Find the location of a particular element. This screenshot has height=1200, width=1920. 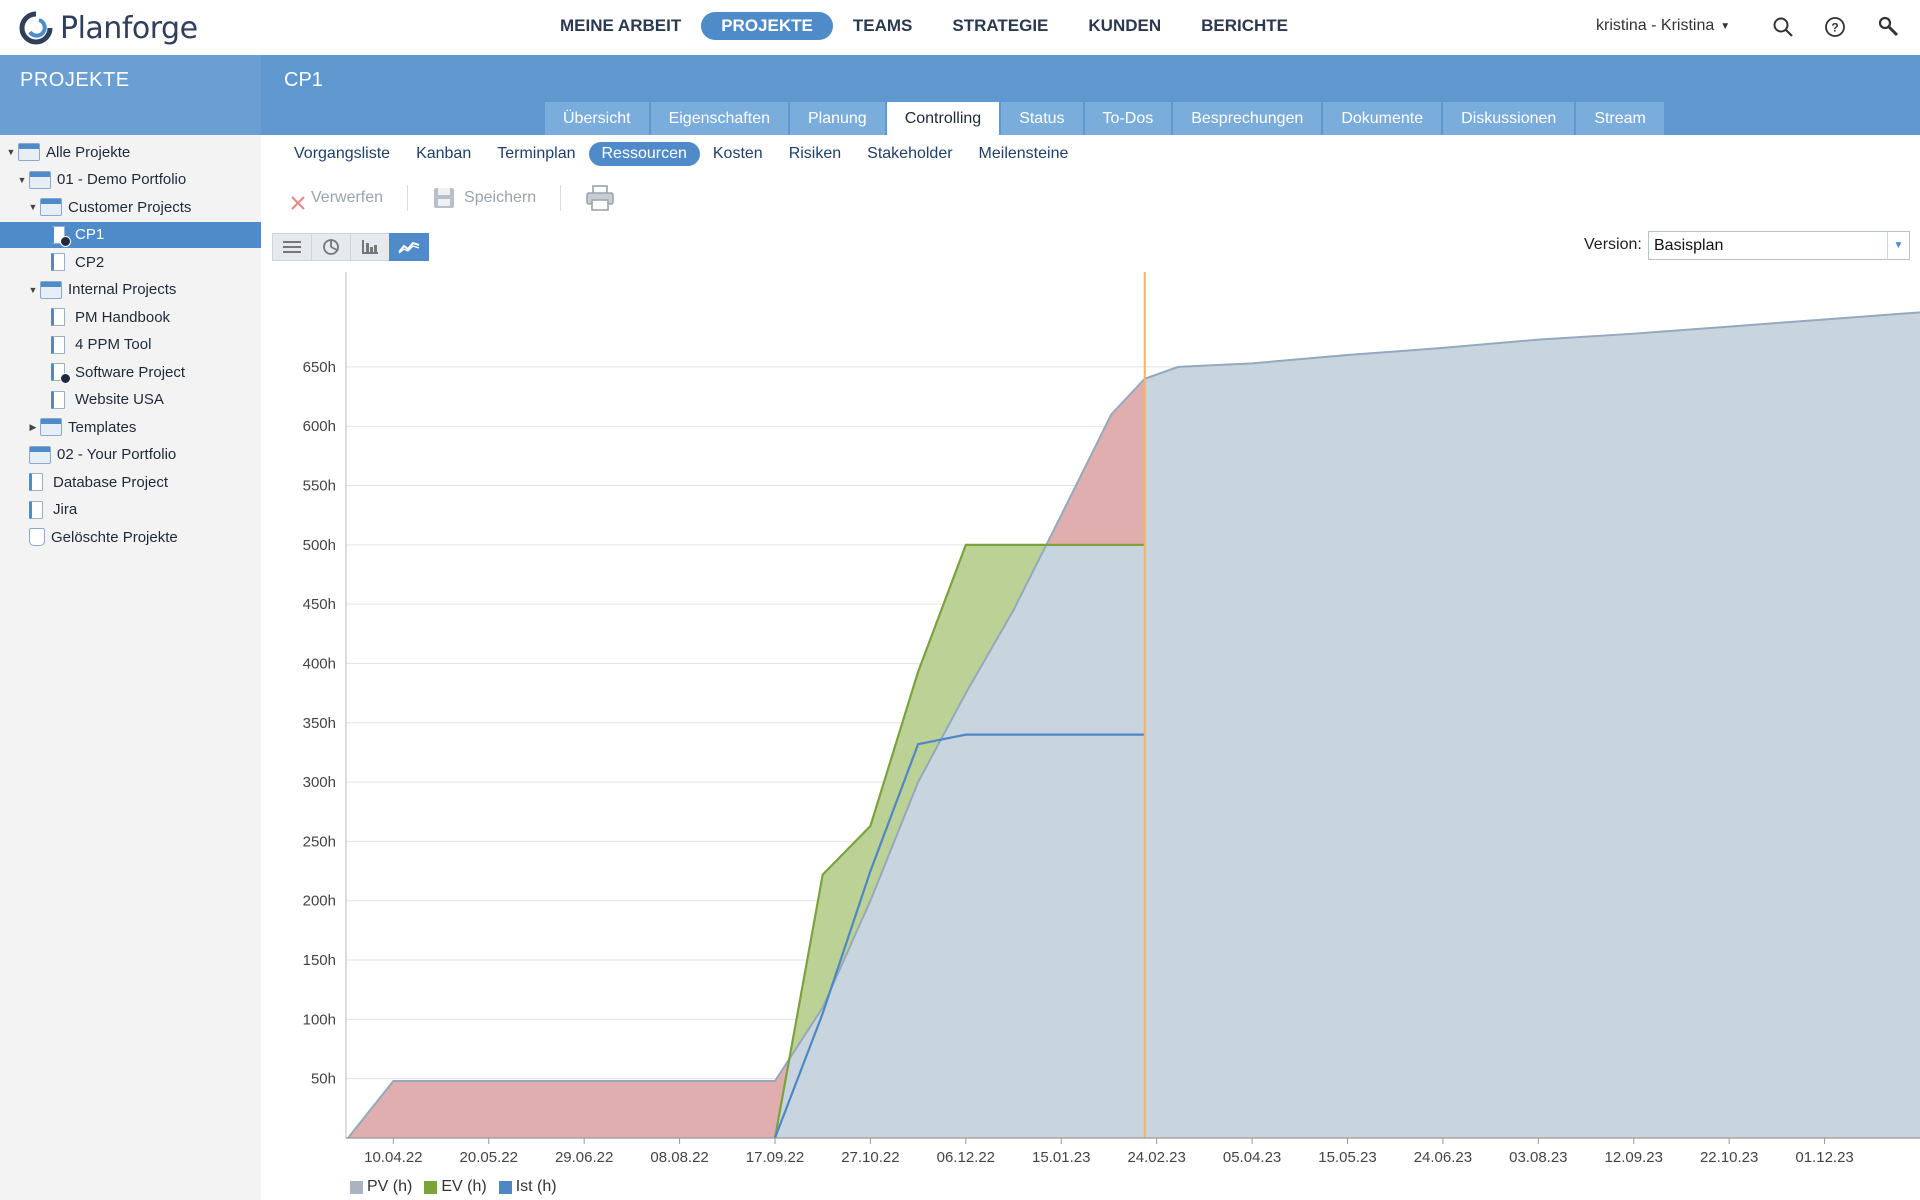

tab-to-dos: To-Dos is located at coordinates (1128, 118).